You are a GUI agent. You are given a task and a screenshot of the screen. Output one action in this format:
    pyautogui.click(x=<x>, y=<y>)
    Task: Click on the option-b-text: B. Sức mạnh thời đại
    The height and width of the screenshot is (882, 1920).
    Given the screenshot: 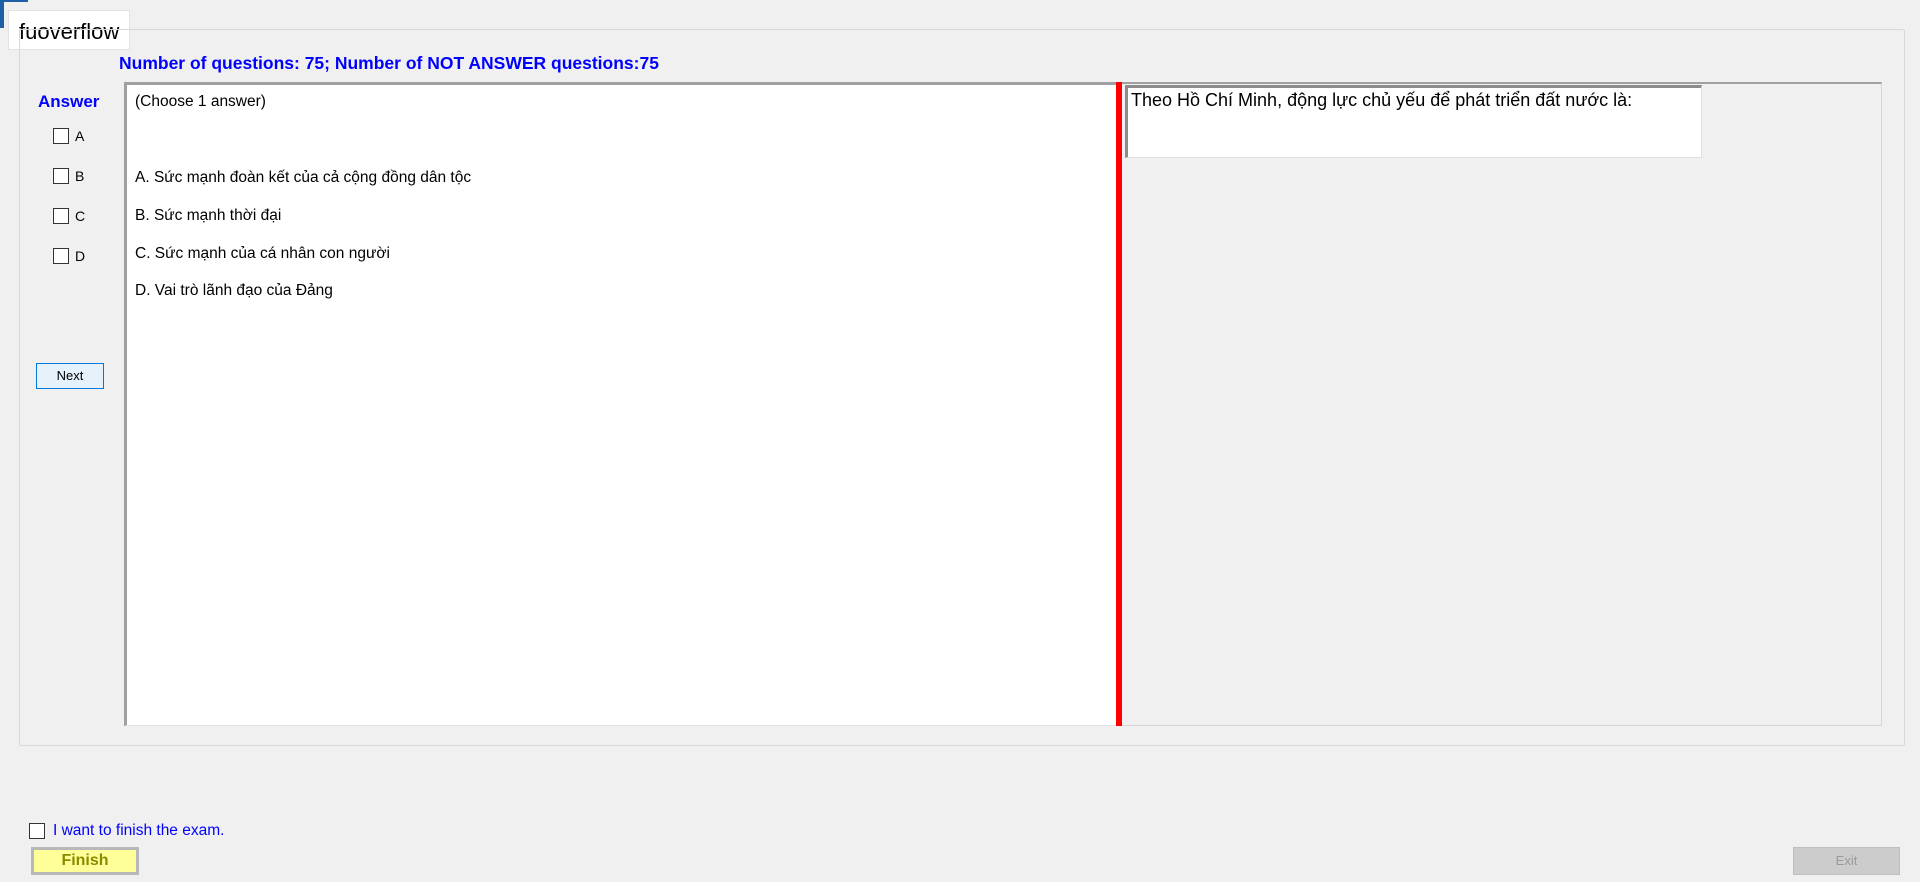 What is the action you would take?
    pyautogui.click(x=208, y=215)
    